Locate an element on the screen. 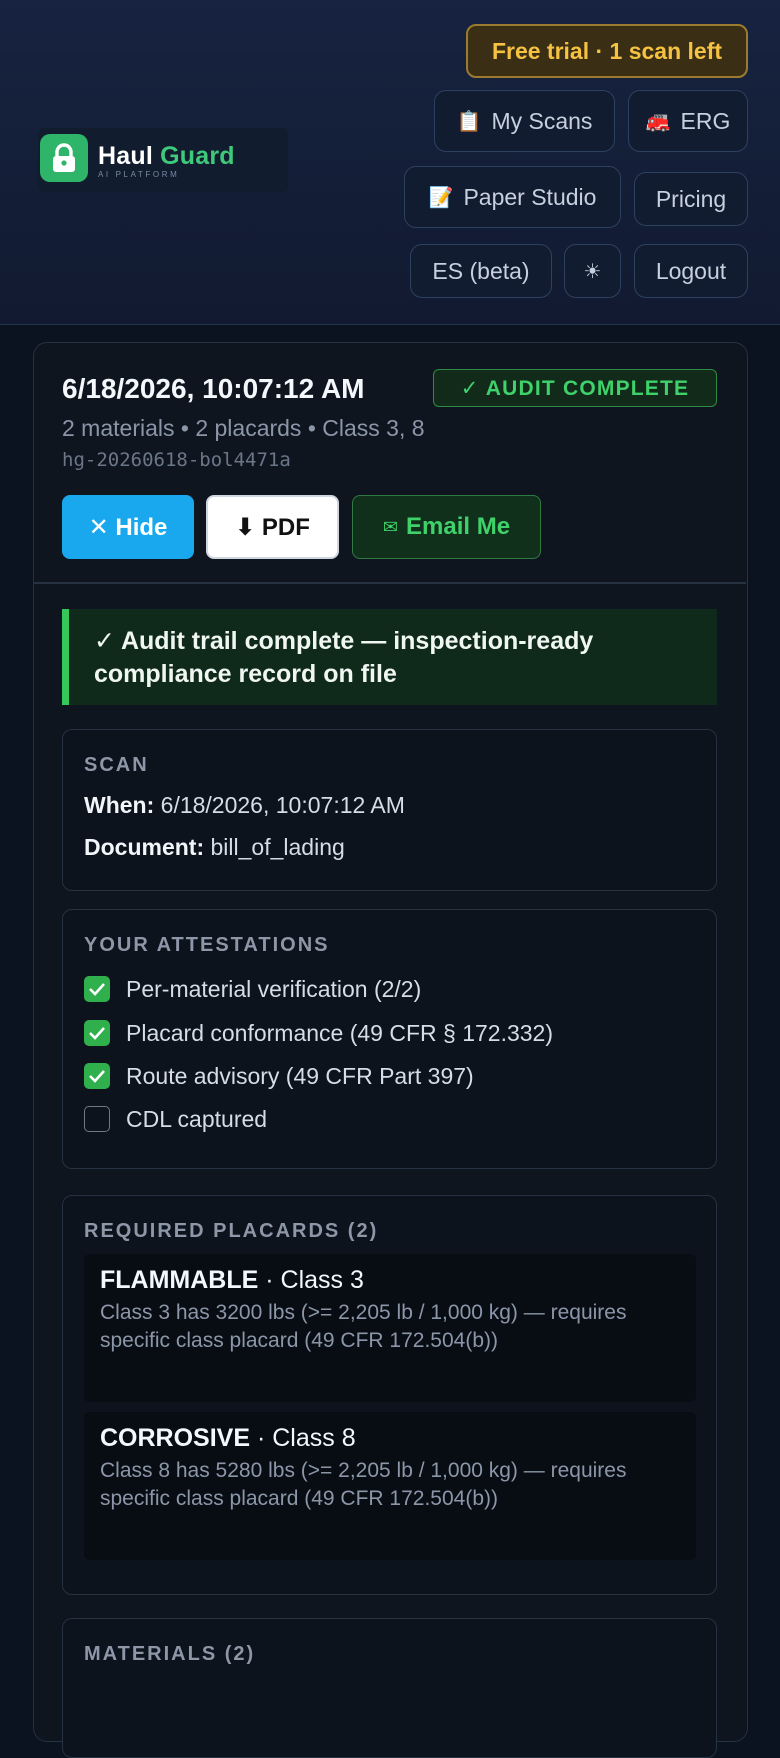 This screenshot has width=780, height=1758. scan-meta: 2 materials • 2 placards • Class 3, 8 is located at coordinates (243, 428).